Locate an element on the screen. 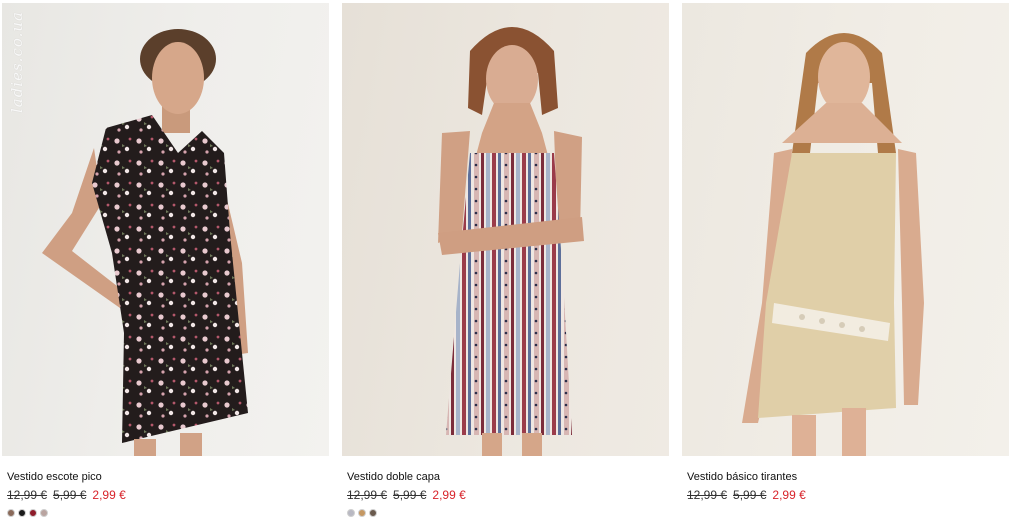  product-name: Vestido doble capa is located at coordinates (508, 477).